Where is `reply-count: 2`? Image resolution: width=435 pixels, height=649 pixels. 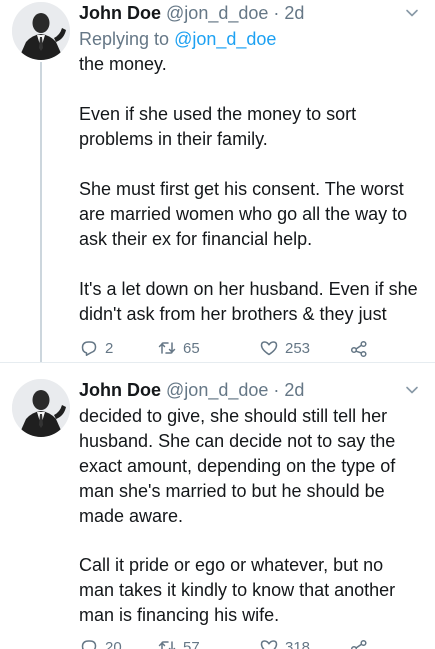 reply-count: 2 is located at coordinates (109, 348).